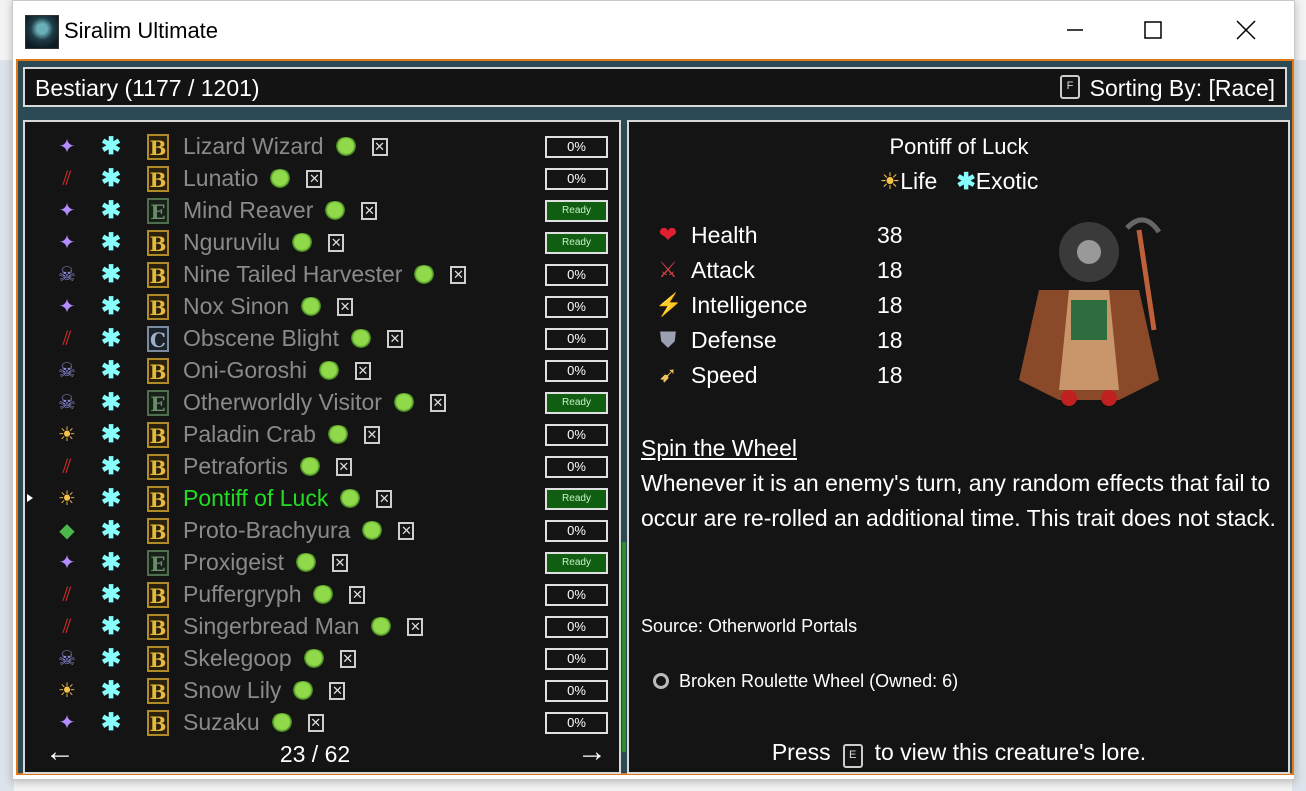 This screenshot has width=1306, height=791. I want to click on app-icon, so click(42, 32).